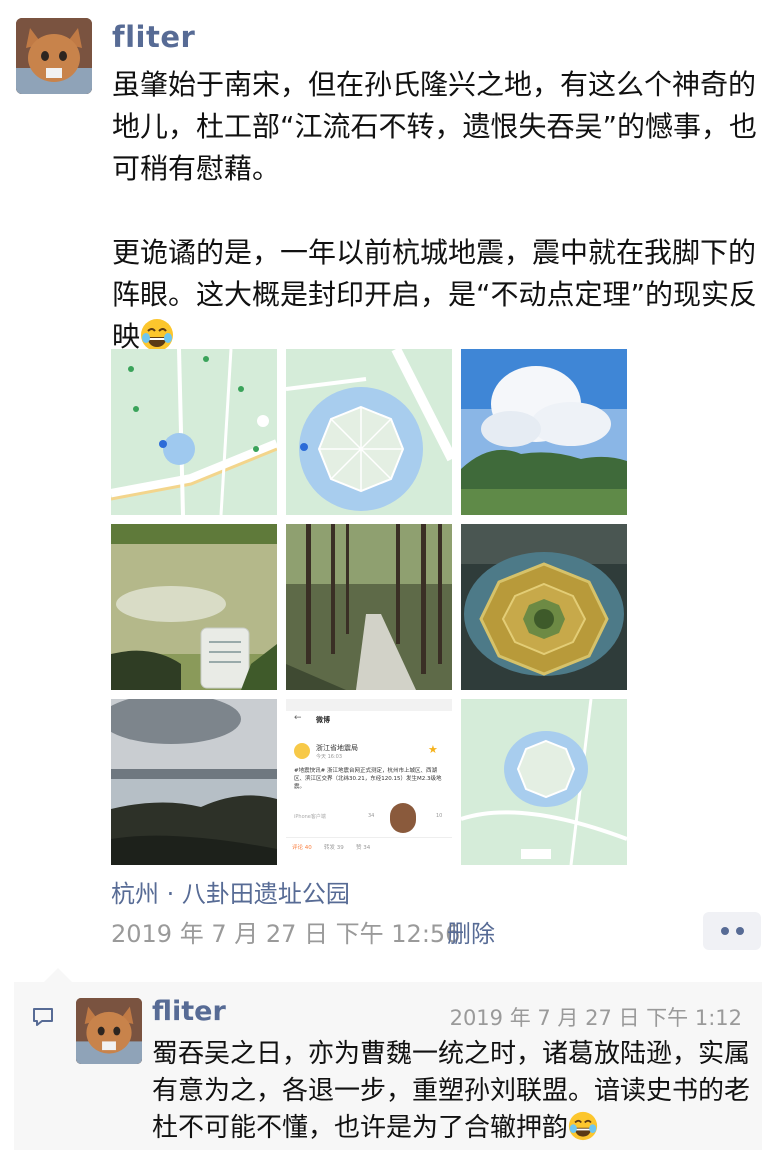 This screenshot has width=784, height=1150. Describe the element at coordinates (403, 818) in the screenshot. I see `bear-sticker` at that location.